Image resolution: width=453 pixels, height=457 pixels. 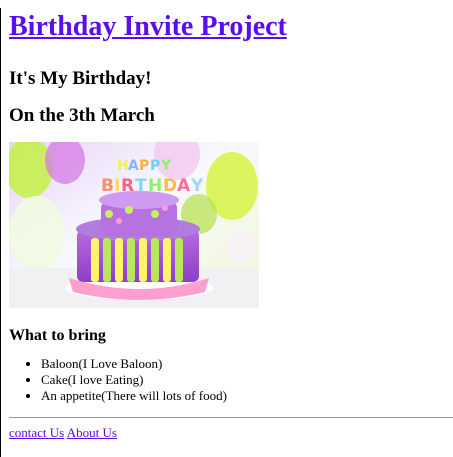 What do you see at coordinates (82, 115) in the screenshot?
I see `date-heading: On the 3th March` at bounding box center [82, 115].